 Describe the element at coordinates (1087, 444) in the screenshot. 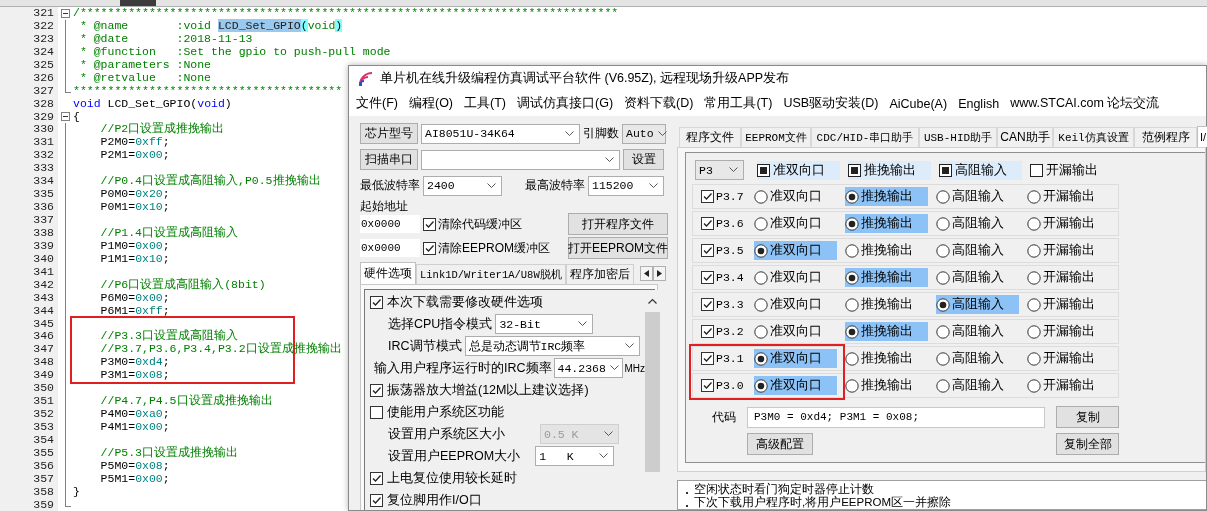

I see `copy-all-button: 复制全部` at that location.